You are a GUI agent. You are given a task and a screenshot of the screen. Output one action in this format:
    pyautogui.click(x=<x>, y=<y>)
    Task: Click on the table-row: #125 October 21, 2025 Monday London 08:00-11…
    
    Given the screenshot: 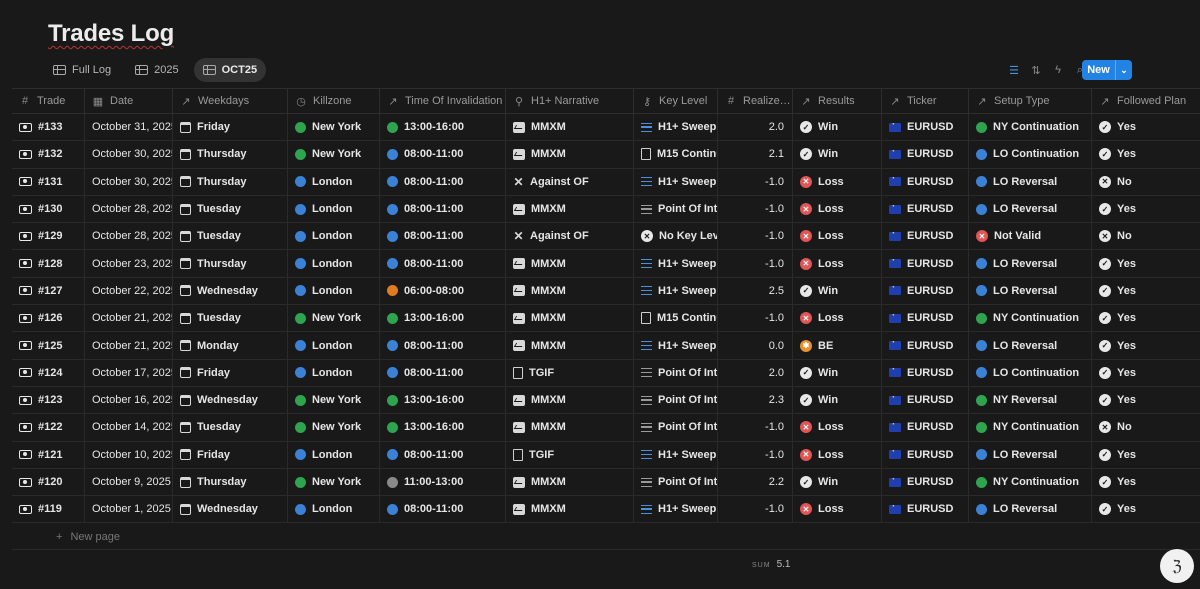 What is the action you would take?
    pyautogui.click(x=606, y=346)
    